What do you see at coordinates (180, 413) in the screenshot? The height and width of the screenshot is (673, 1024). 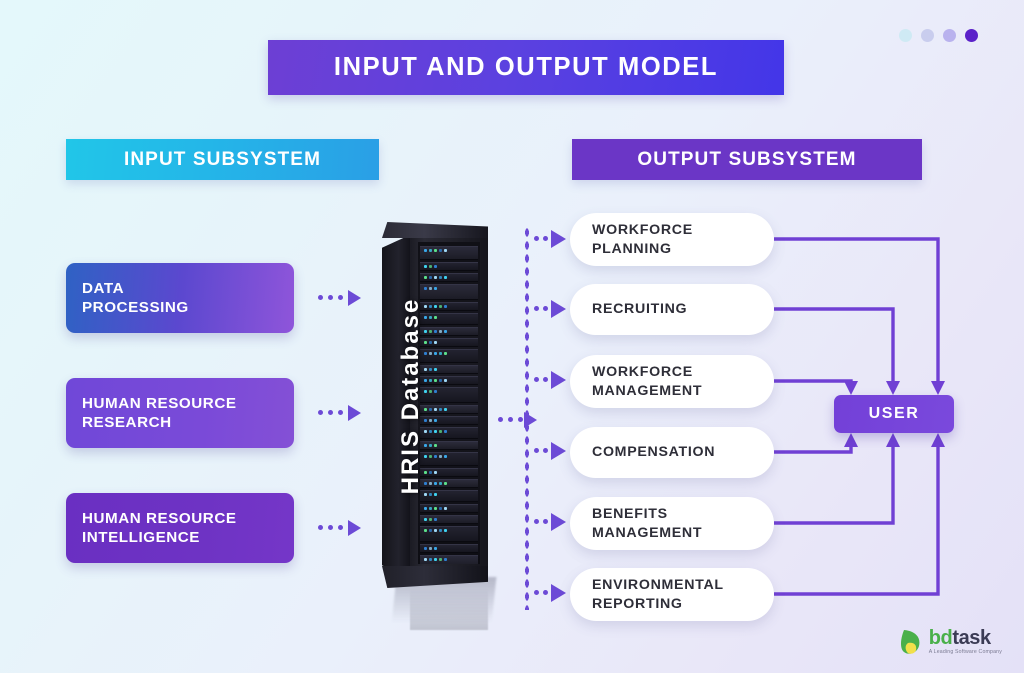 I see `input-node-human-resource-research: HUMAN RESOURCE RESEARCH` at bounding box center [180, 413].